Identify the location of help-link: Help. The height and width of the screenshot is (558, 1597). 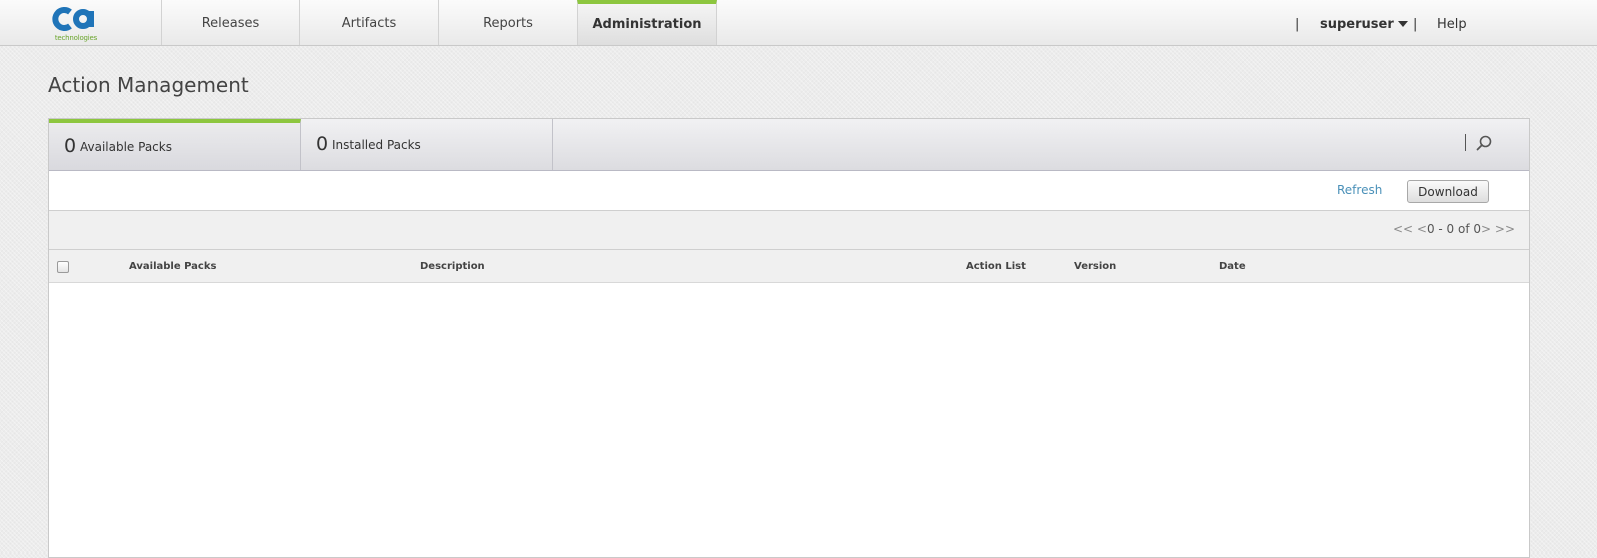
(1452, 23).